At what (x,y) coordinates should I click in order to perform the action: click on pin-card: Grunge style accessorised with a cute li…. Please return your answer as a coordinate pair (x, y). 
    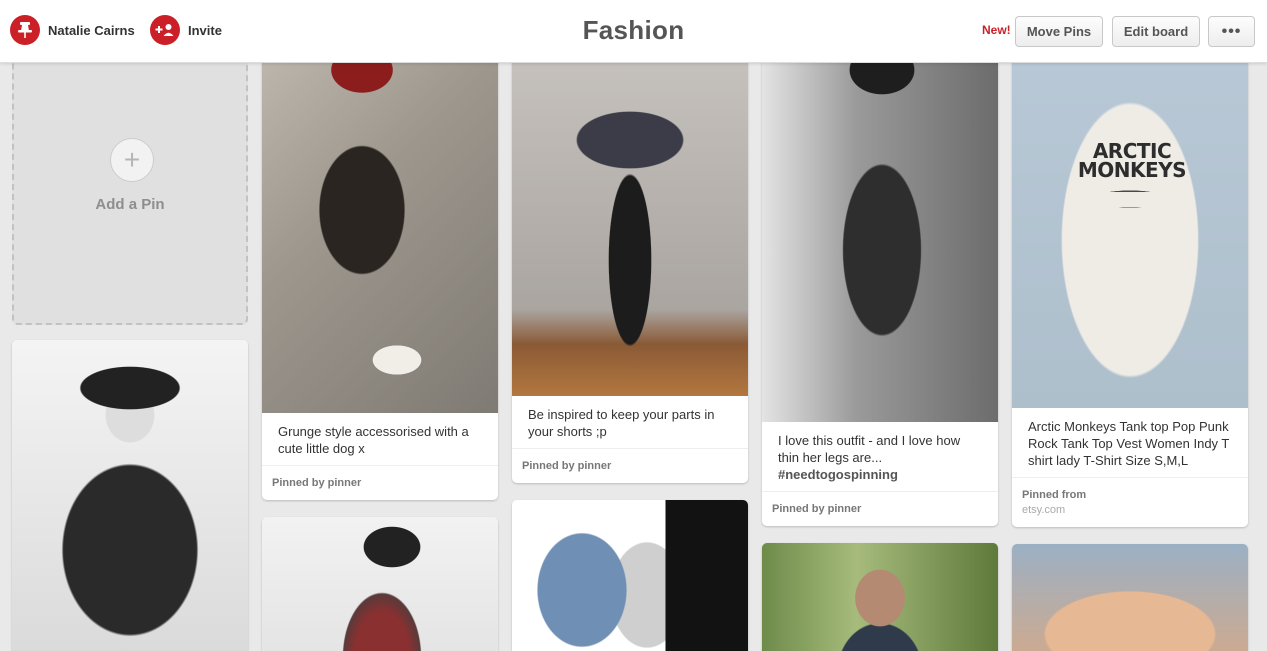
    Looking at the image, I should click on (380, 275).